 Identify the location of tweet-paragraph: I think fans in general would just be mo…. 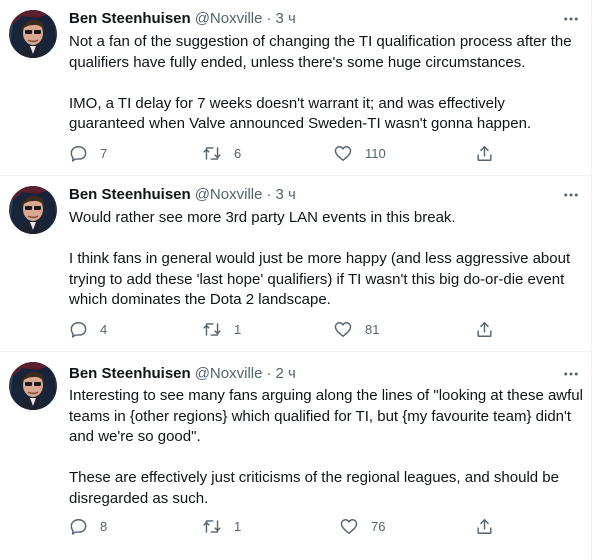
(320, 279).